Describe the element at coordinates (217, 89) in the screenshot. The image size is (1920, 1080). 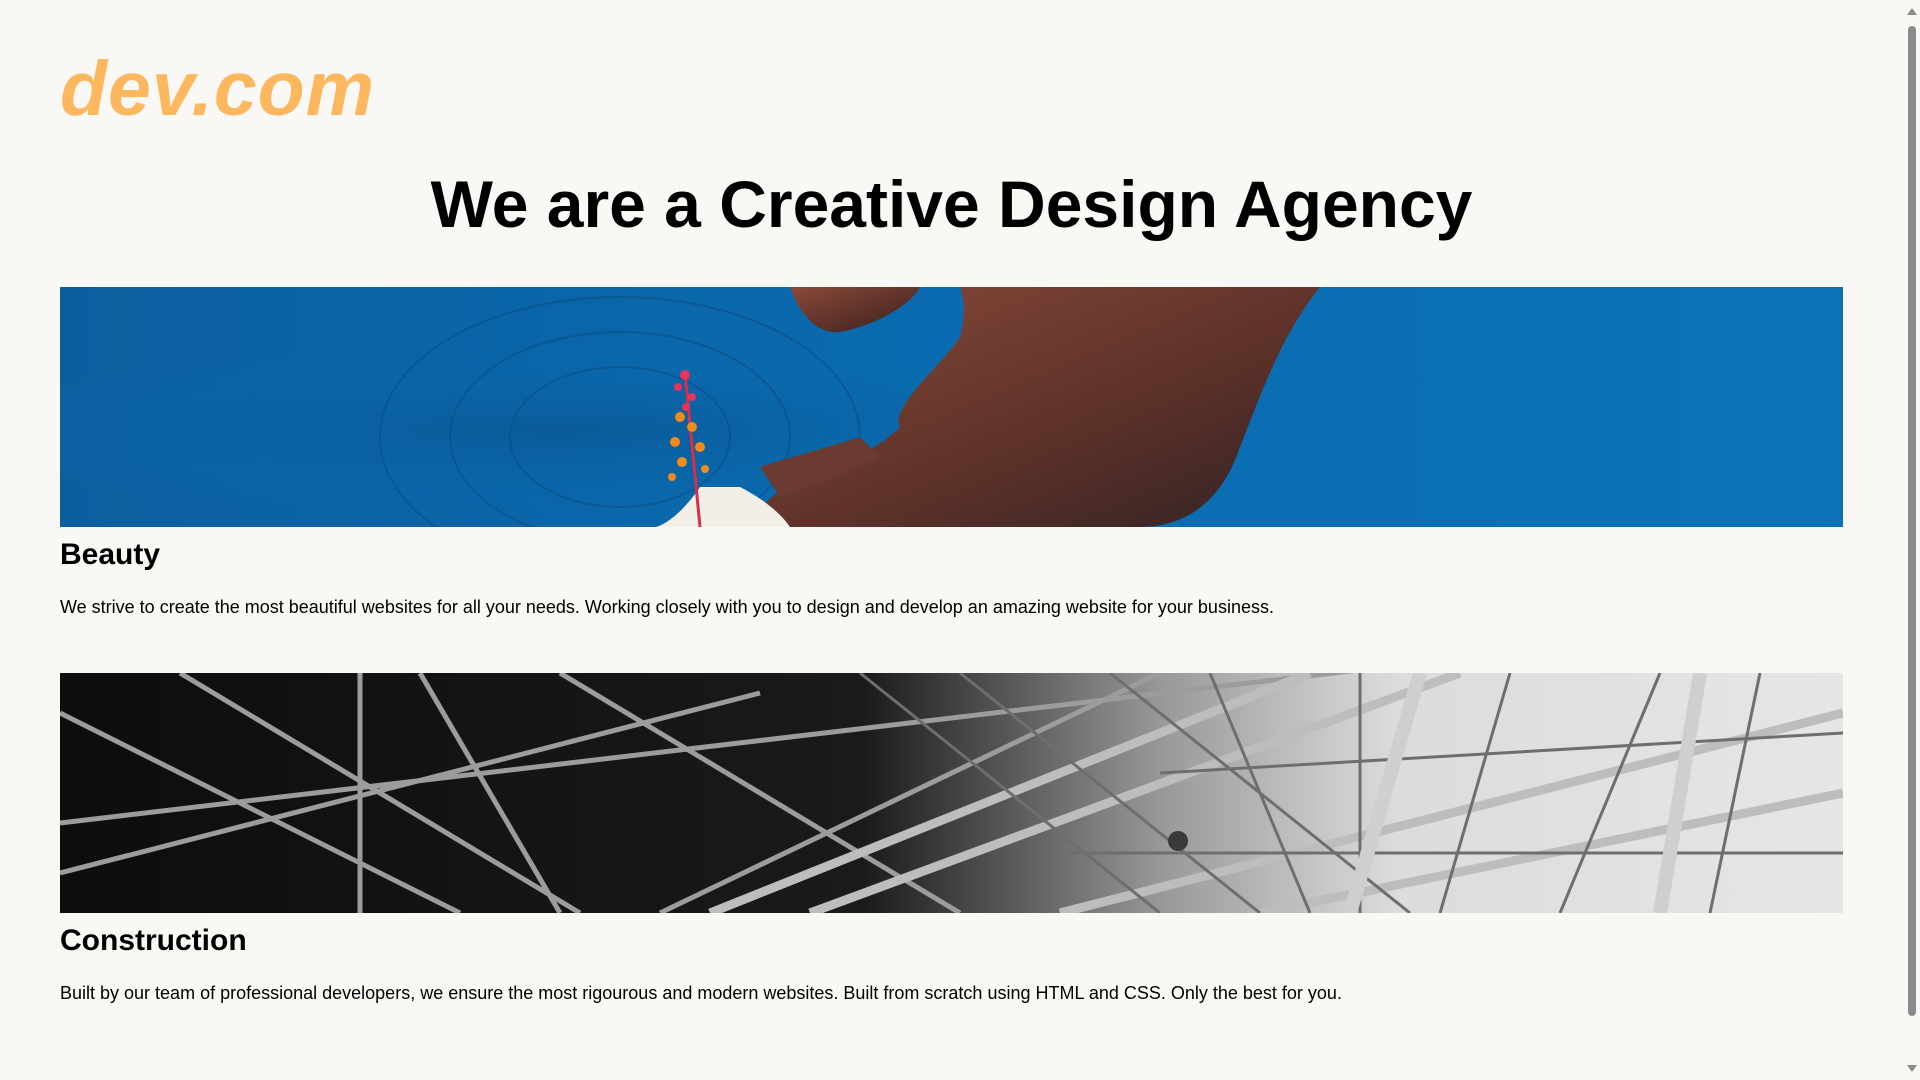
I see `logo: dev.com` at that location.